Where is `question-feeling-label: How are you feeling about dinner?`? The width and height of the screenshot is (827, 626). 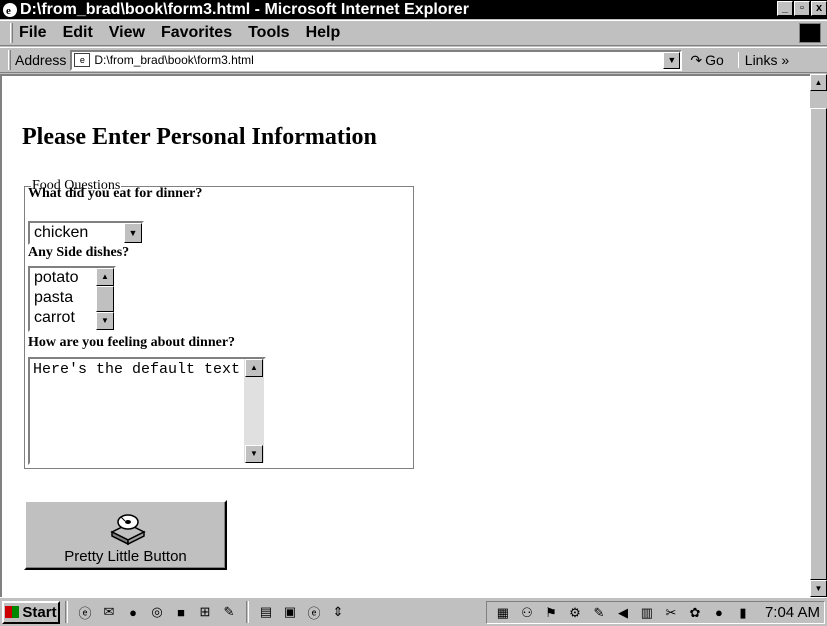 question-feeling-label: How are you feeling about dinner? is located at coordinates (132, 342).